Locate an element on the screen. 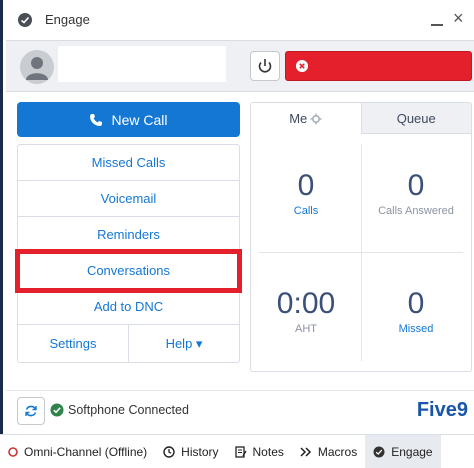  utility-omni-channel: Omni-Channel (Offline) is located at coordinates (77, 451).